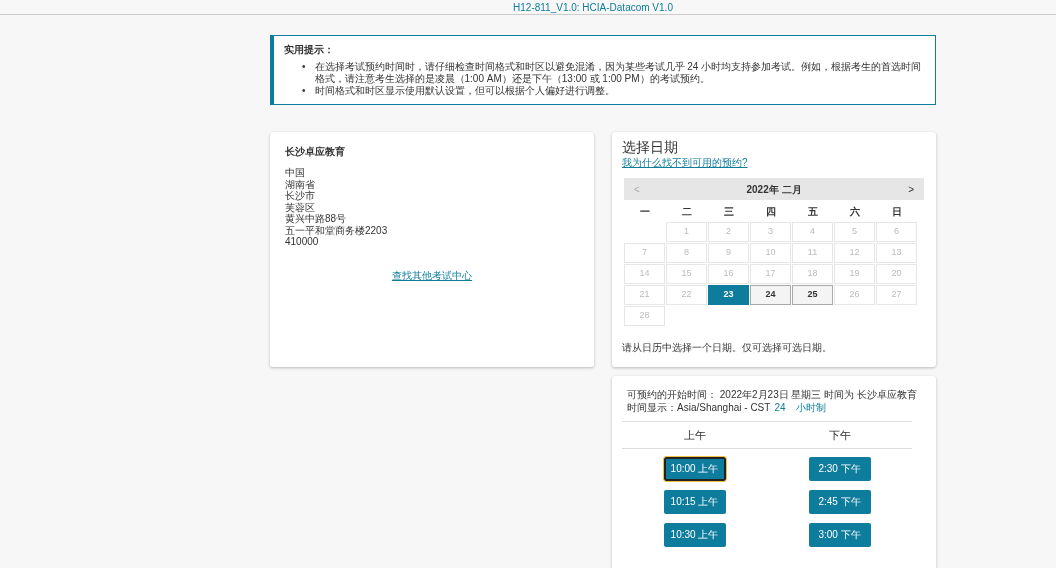 This screenshot has height=568, width=1056. Describe the element at coordinates (694, 435) in the screenshot. I see `column-header: 上午` at that location.